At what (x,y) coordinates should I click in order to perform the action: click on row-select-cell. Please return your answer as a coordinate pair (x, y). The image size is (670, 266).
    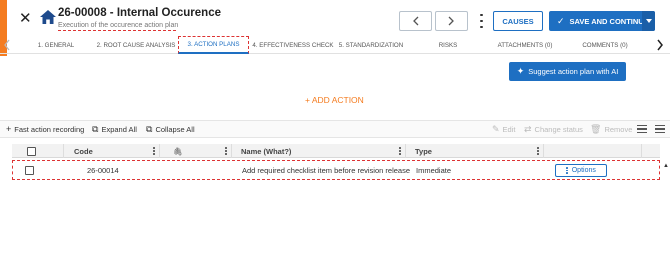
    Looking at the image, I should click on (29, 170).